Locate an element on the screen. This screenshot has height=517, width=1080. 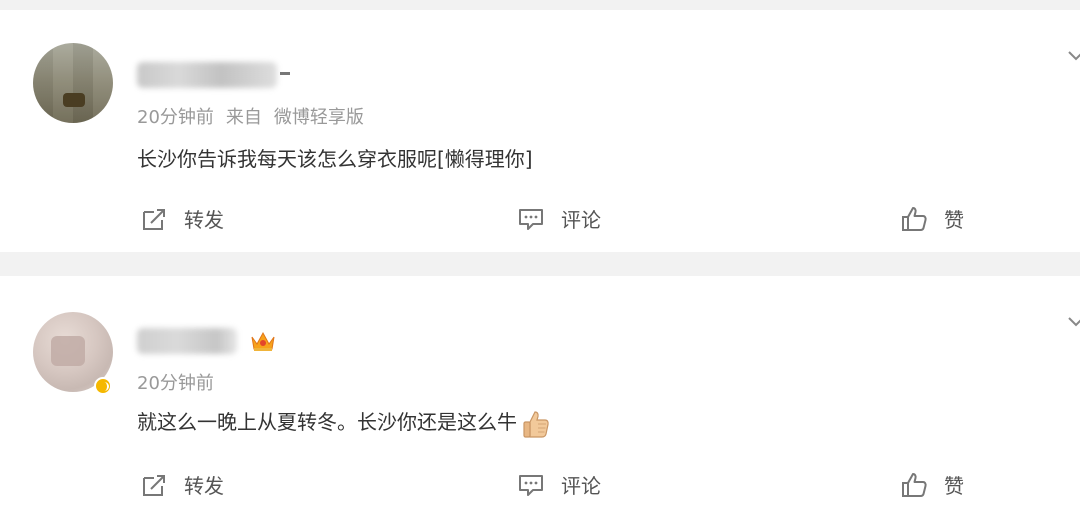
verified-badge-icon is located at coordinates (103, 386).